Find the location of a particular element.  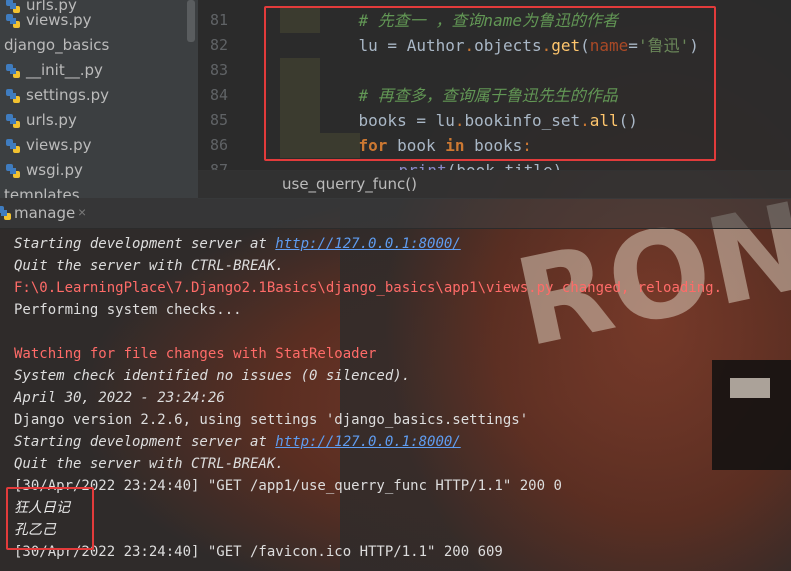

python-icon is located at coordinates (5, 213).